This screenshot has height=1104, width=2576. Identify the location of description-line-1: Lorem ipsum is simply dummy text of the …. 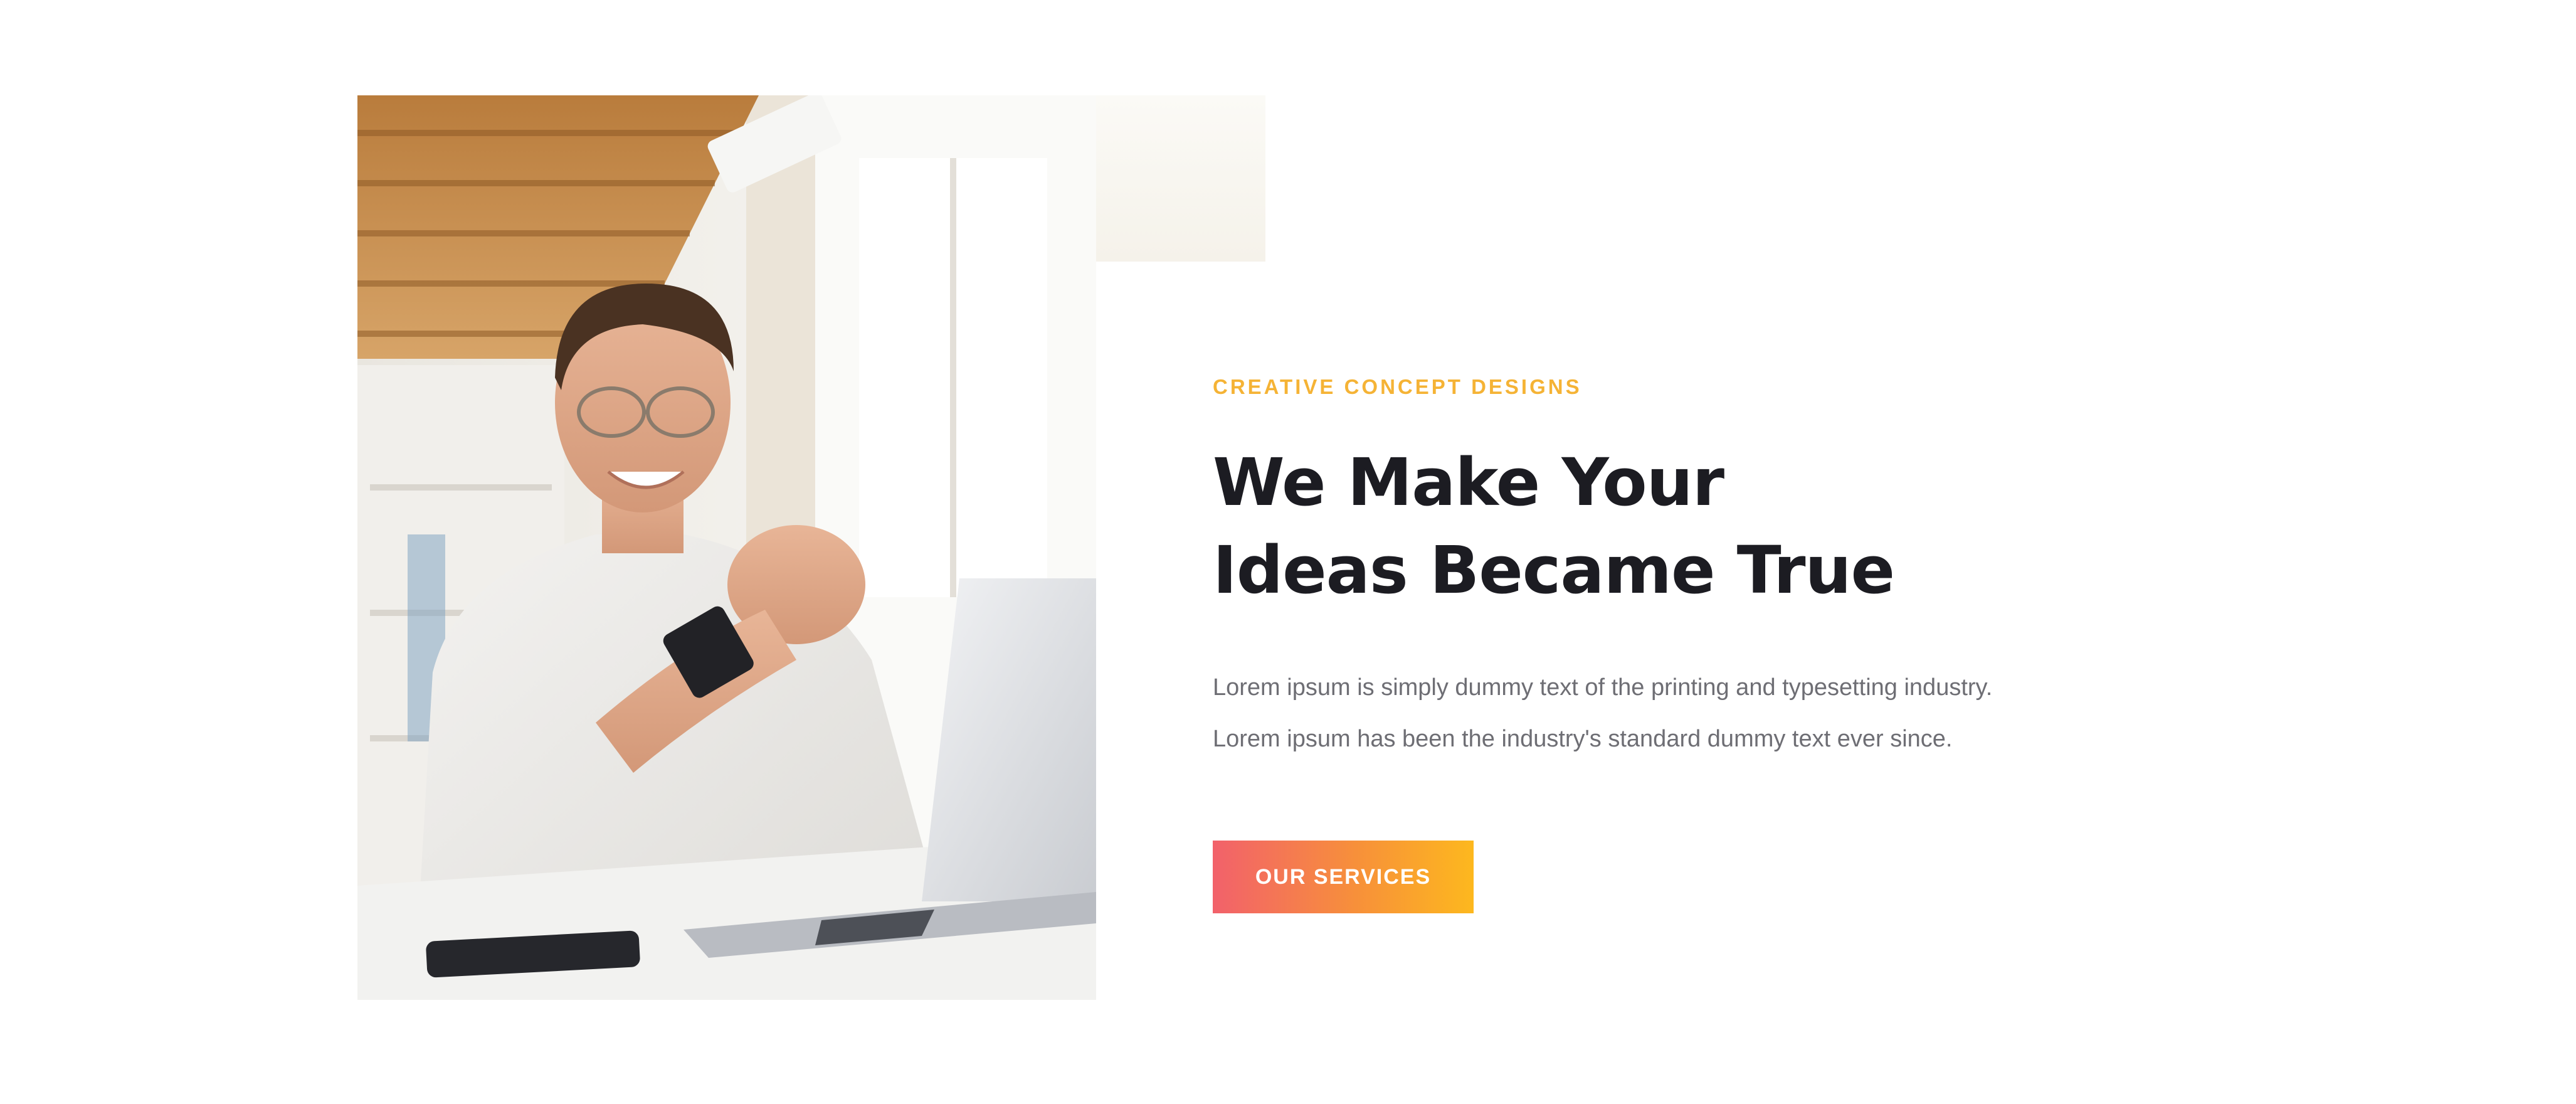
(1603, 688).